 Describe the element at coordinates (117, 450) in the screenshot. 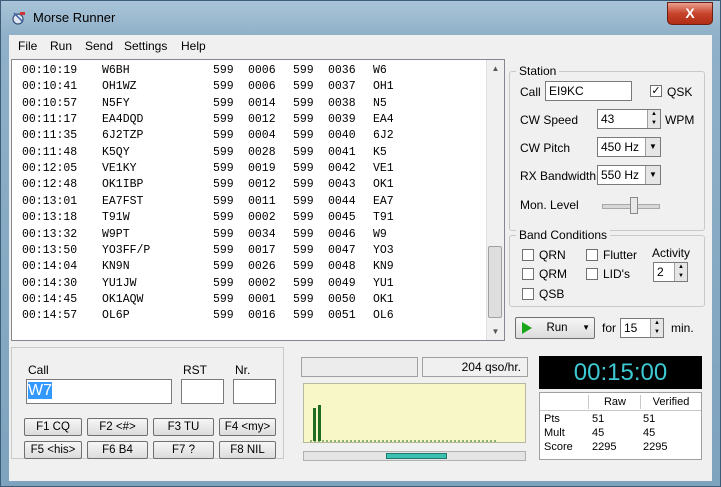

I see `f6-b4-button: F6 B4` at that location.